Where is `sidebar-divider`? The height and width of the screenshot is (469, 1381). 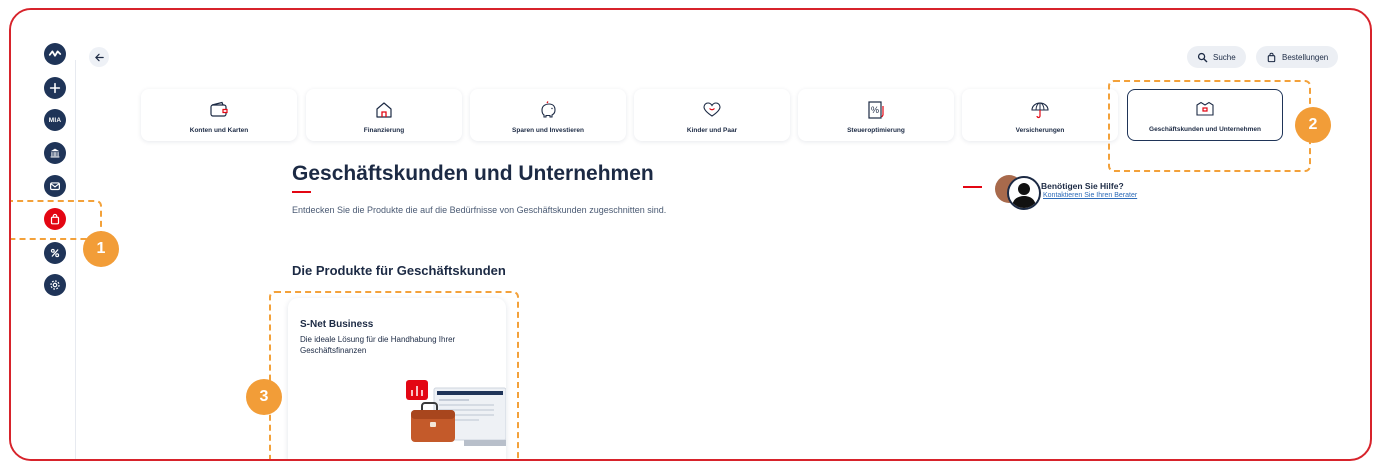 sidebar-divider is located at coordinates (75, 259).